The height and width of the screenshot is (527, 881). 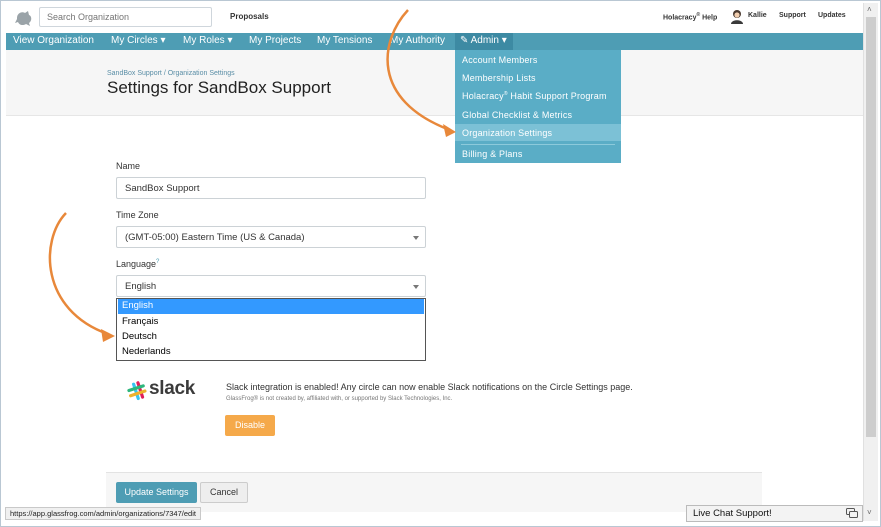 I want to click on nav-my-tensions: My Tensions, so click(x=344, y=40).